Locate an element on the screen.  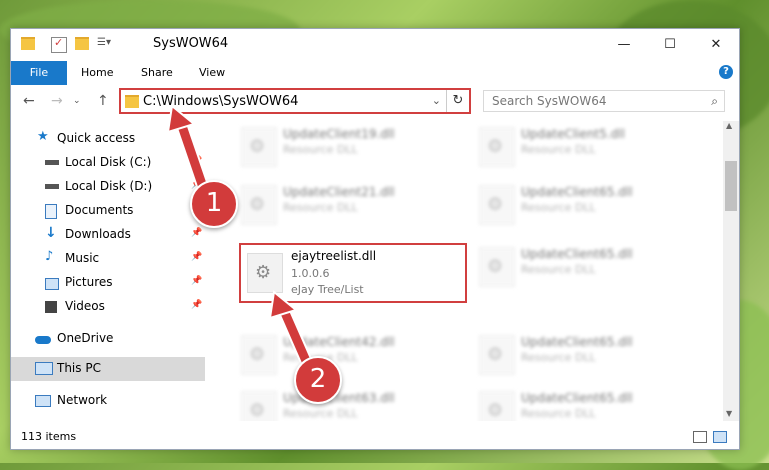
file-name: UpdateClient5.dll is located at coordinates (573, 134).